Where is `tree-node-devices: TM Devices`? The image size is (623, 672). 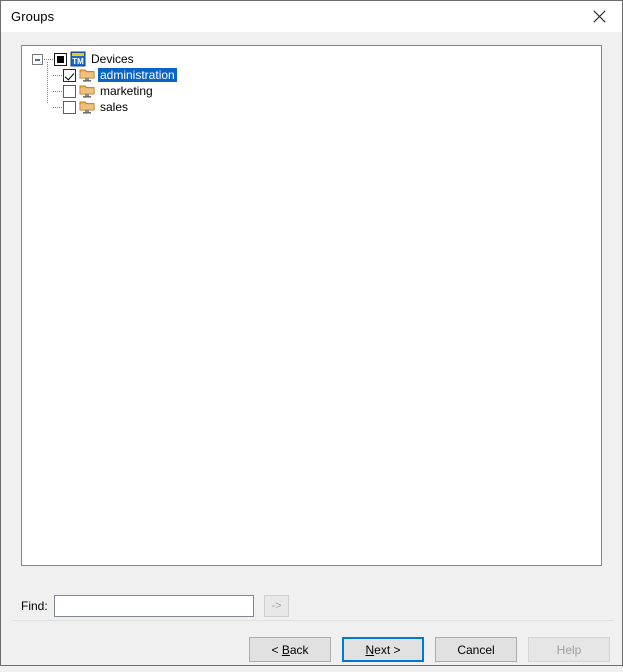 tree-node-devices: TM Devices is located at coordinates (311, 59).